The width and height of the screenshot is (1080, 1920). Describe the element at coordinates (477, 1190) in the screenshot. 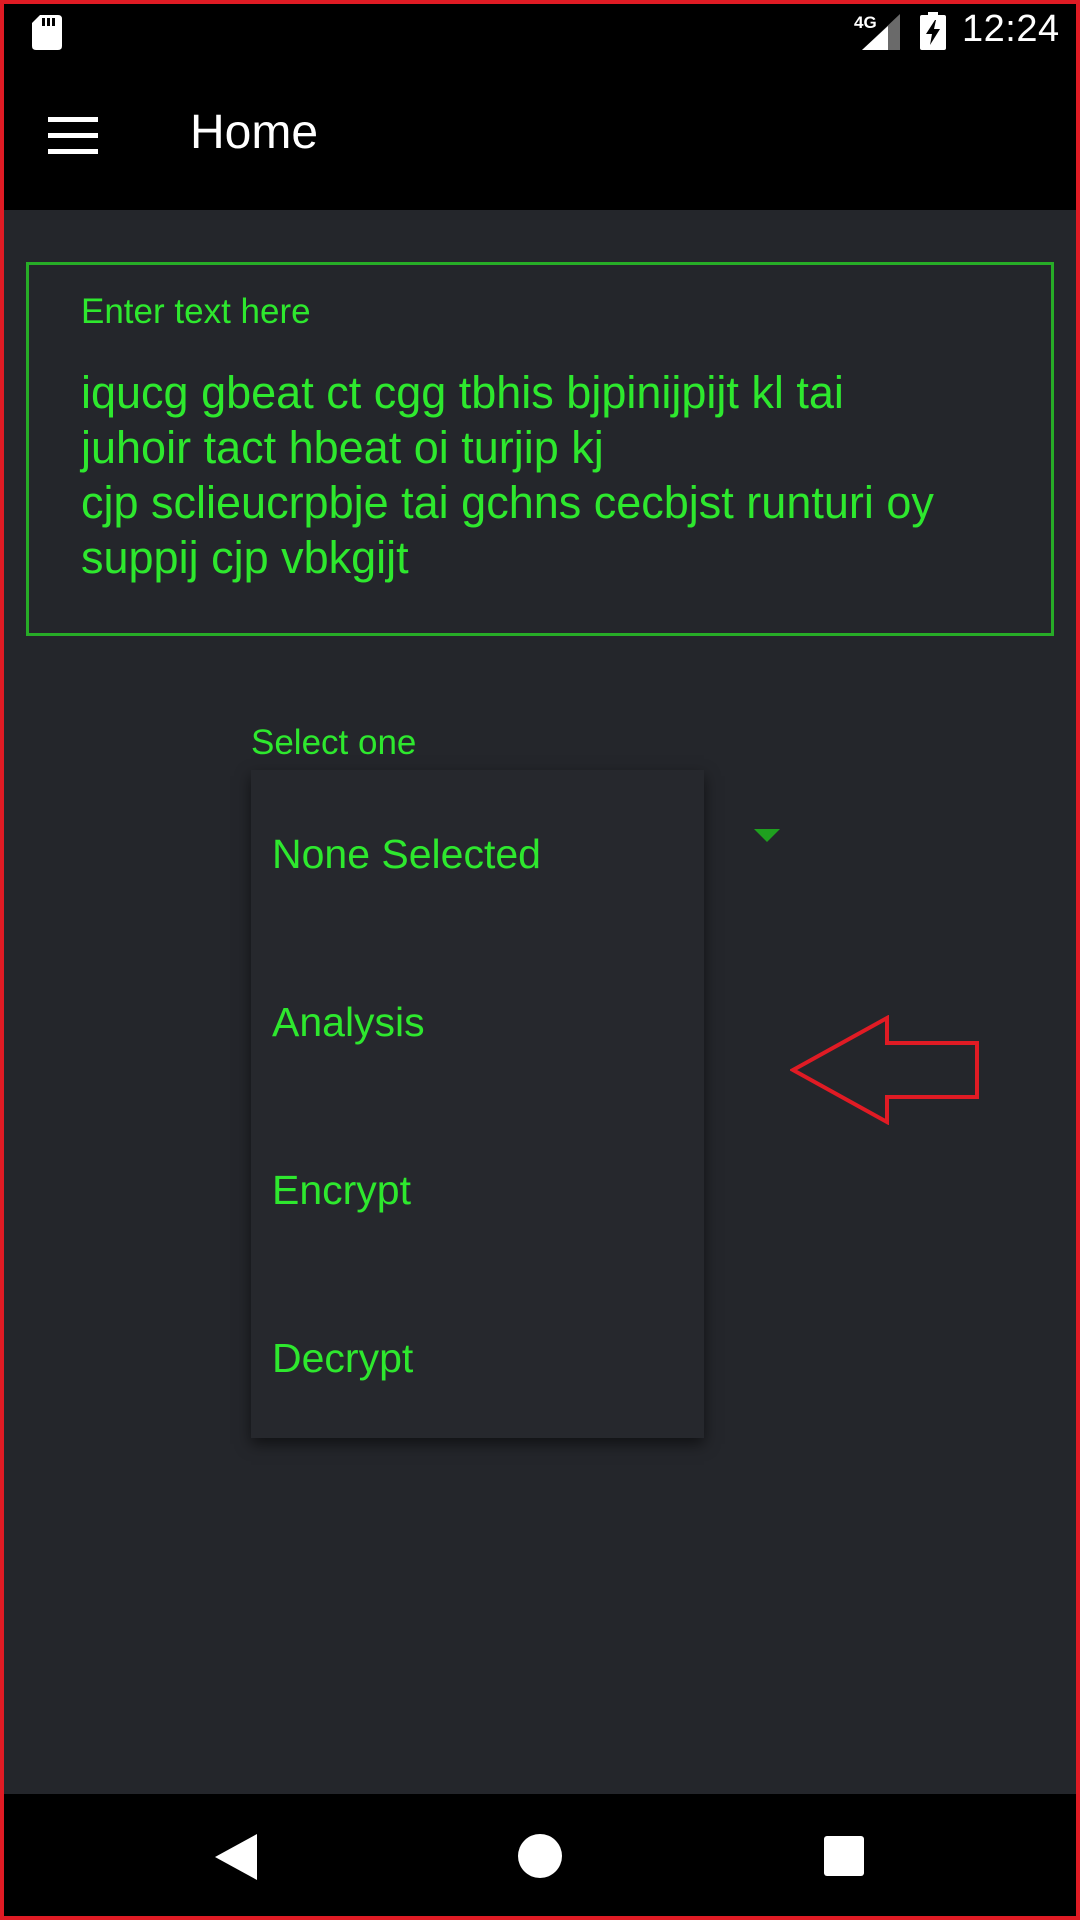

I see `option-encrypt: Encrypt` at that location.